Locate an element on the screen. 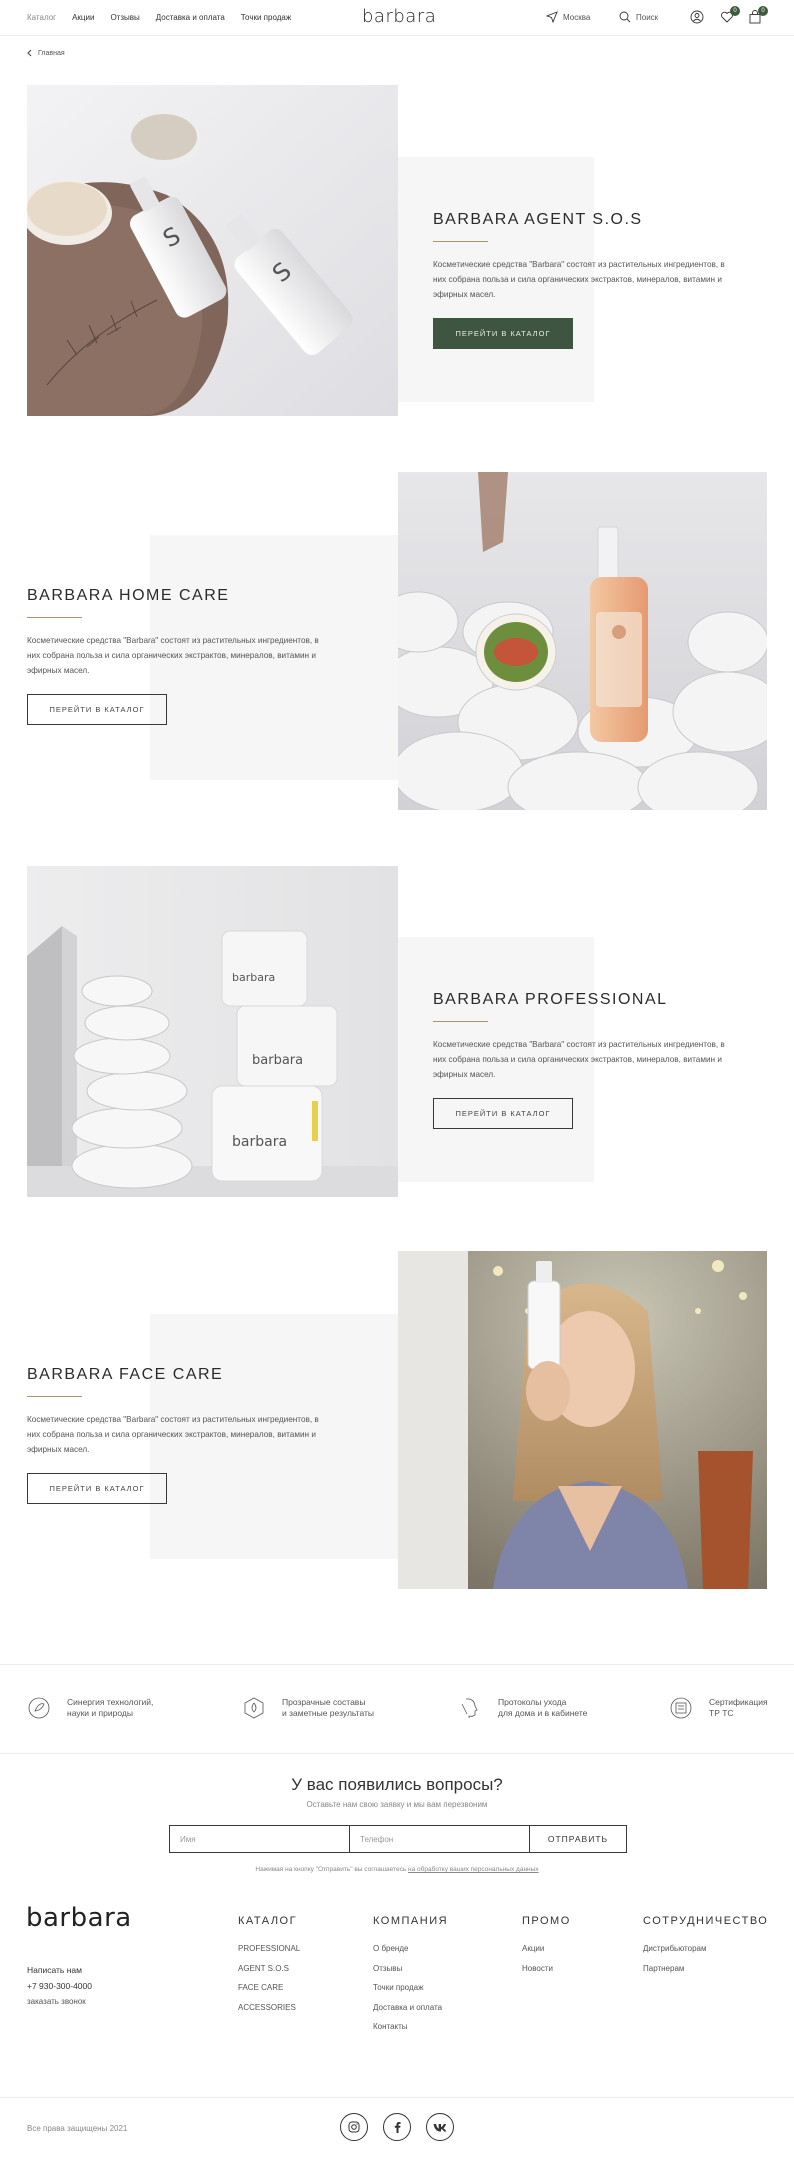  footer-link: Отзывы is located at coordinates (410, 1969).